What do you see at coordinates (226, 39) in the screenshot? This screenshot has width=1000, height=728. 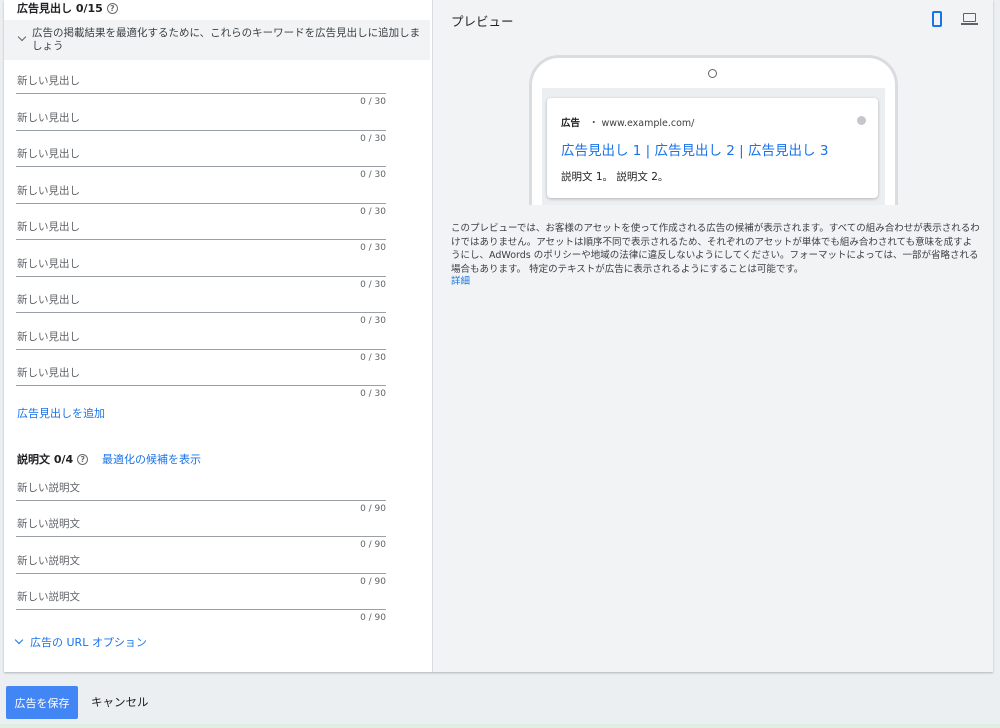 I see `keyword-suggestion-text: 広告の掲載結果を最適化するために、これらのキーワードを広告見出しに追加しましょう` at bounding box center [226, 39].